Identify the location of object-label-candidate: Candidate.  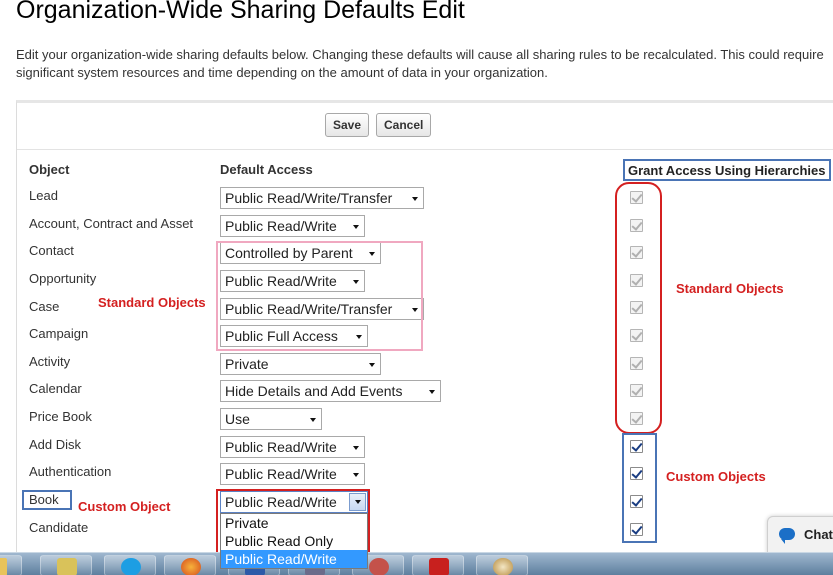
(59, 527).